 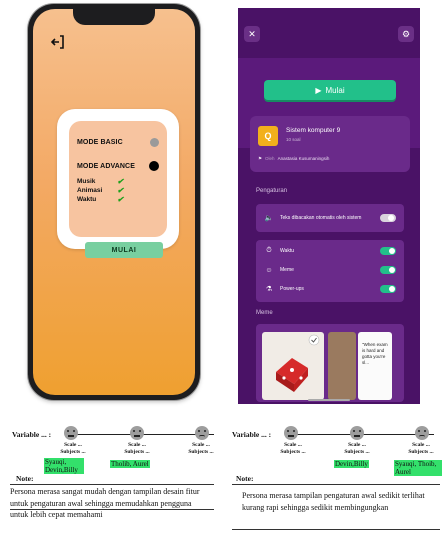 I want to click on settings-section-label: Pengaturan, so click(x=272, y=191).